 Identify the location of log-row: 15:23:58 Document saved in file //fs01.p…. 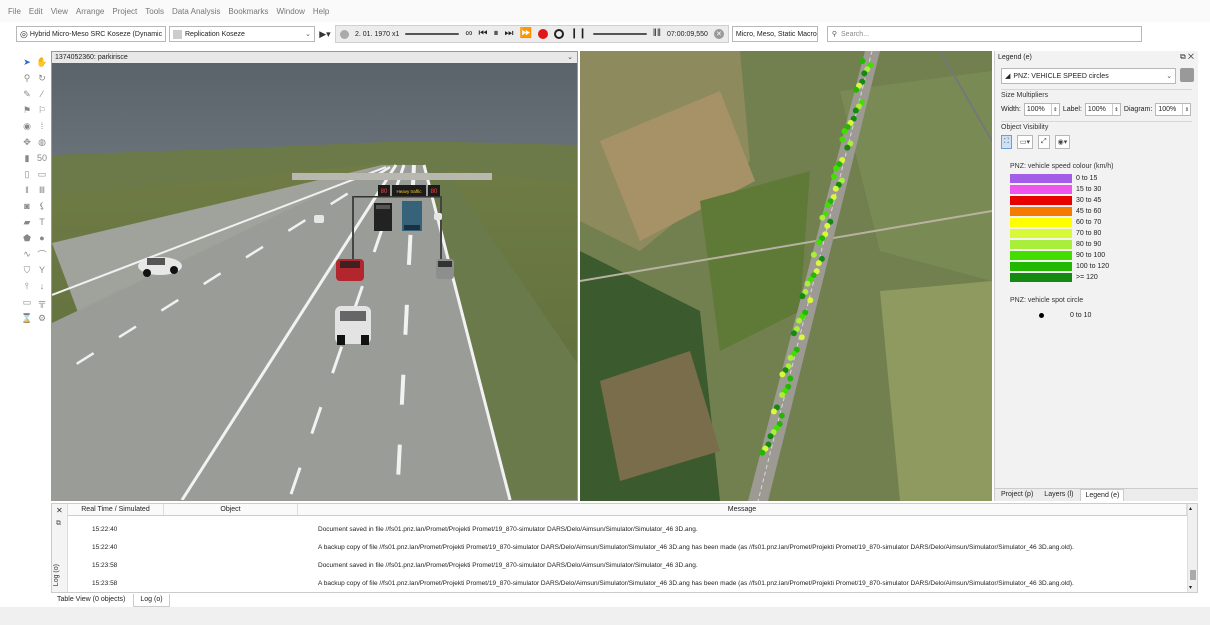
(627, 565).